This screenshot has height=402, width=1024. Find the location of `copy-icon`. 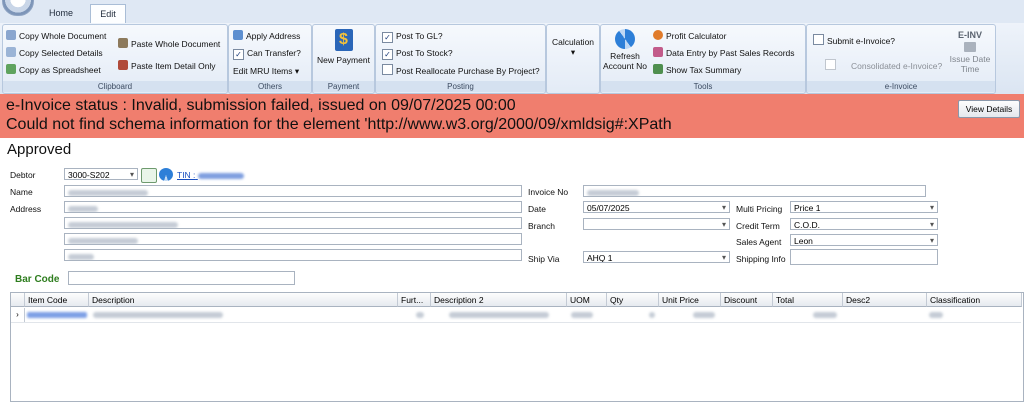

copy-icon is located at coordinates (11, 35).